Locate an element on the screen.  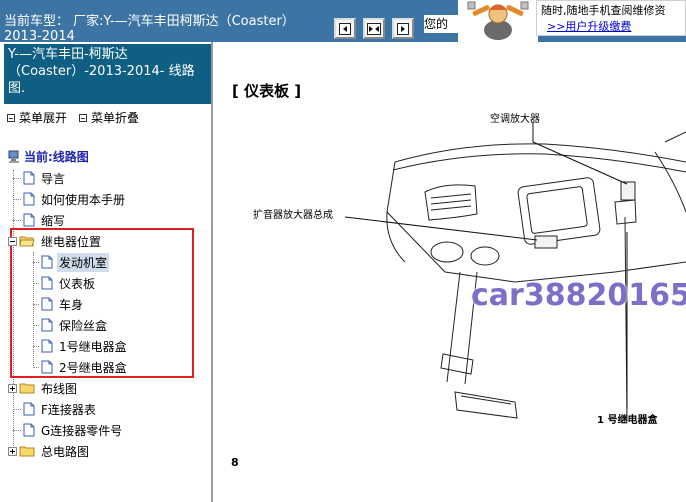
next-page-button is located at coordinates (403, 28).